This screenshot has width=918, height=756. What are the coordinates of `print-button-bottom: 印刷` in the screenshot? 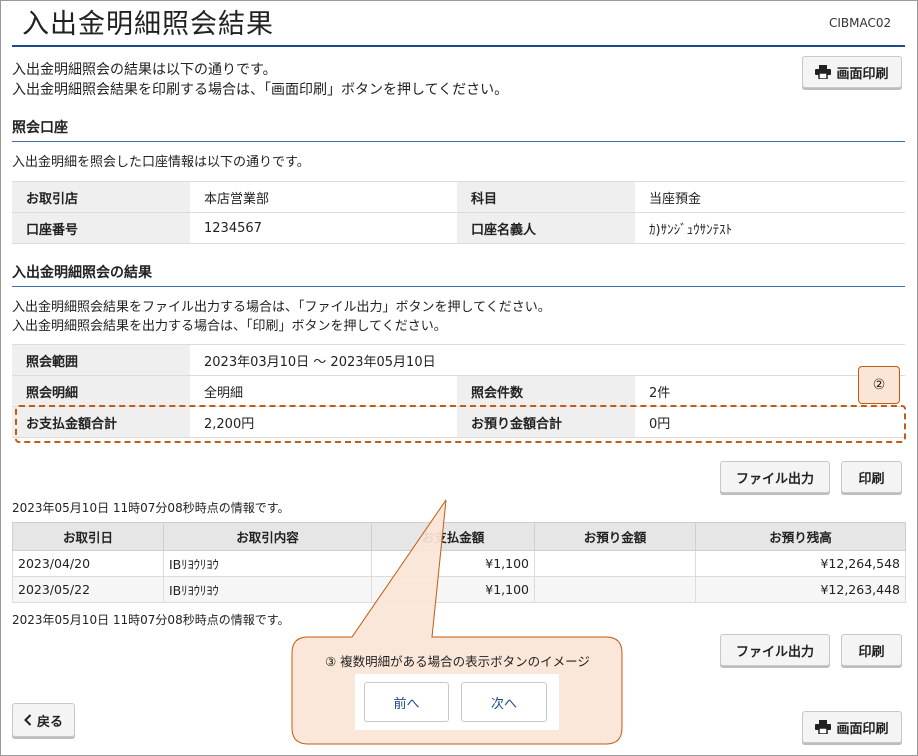 It's located at (871, 650).